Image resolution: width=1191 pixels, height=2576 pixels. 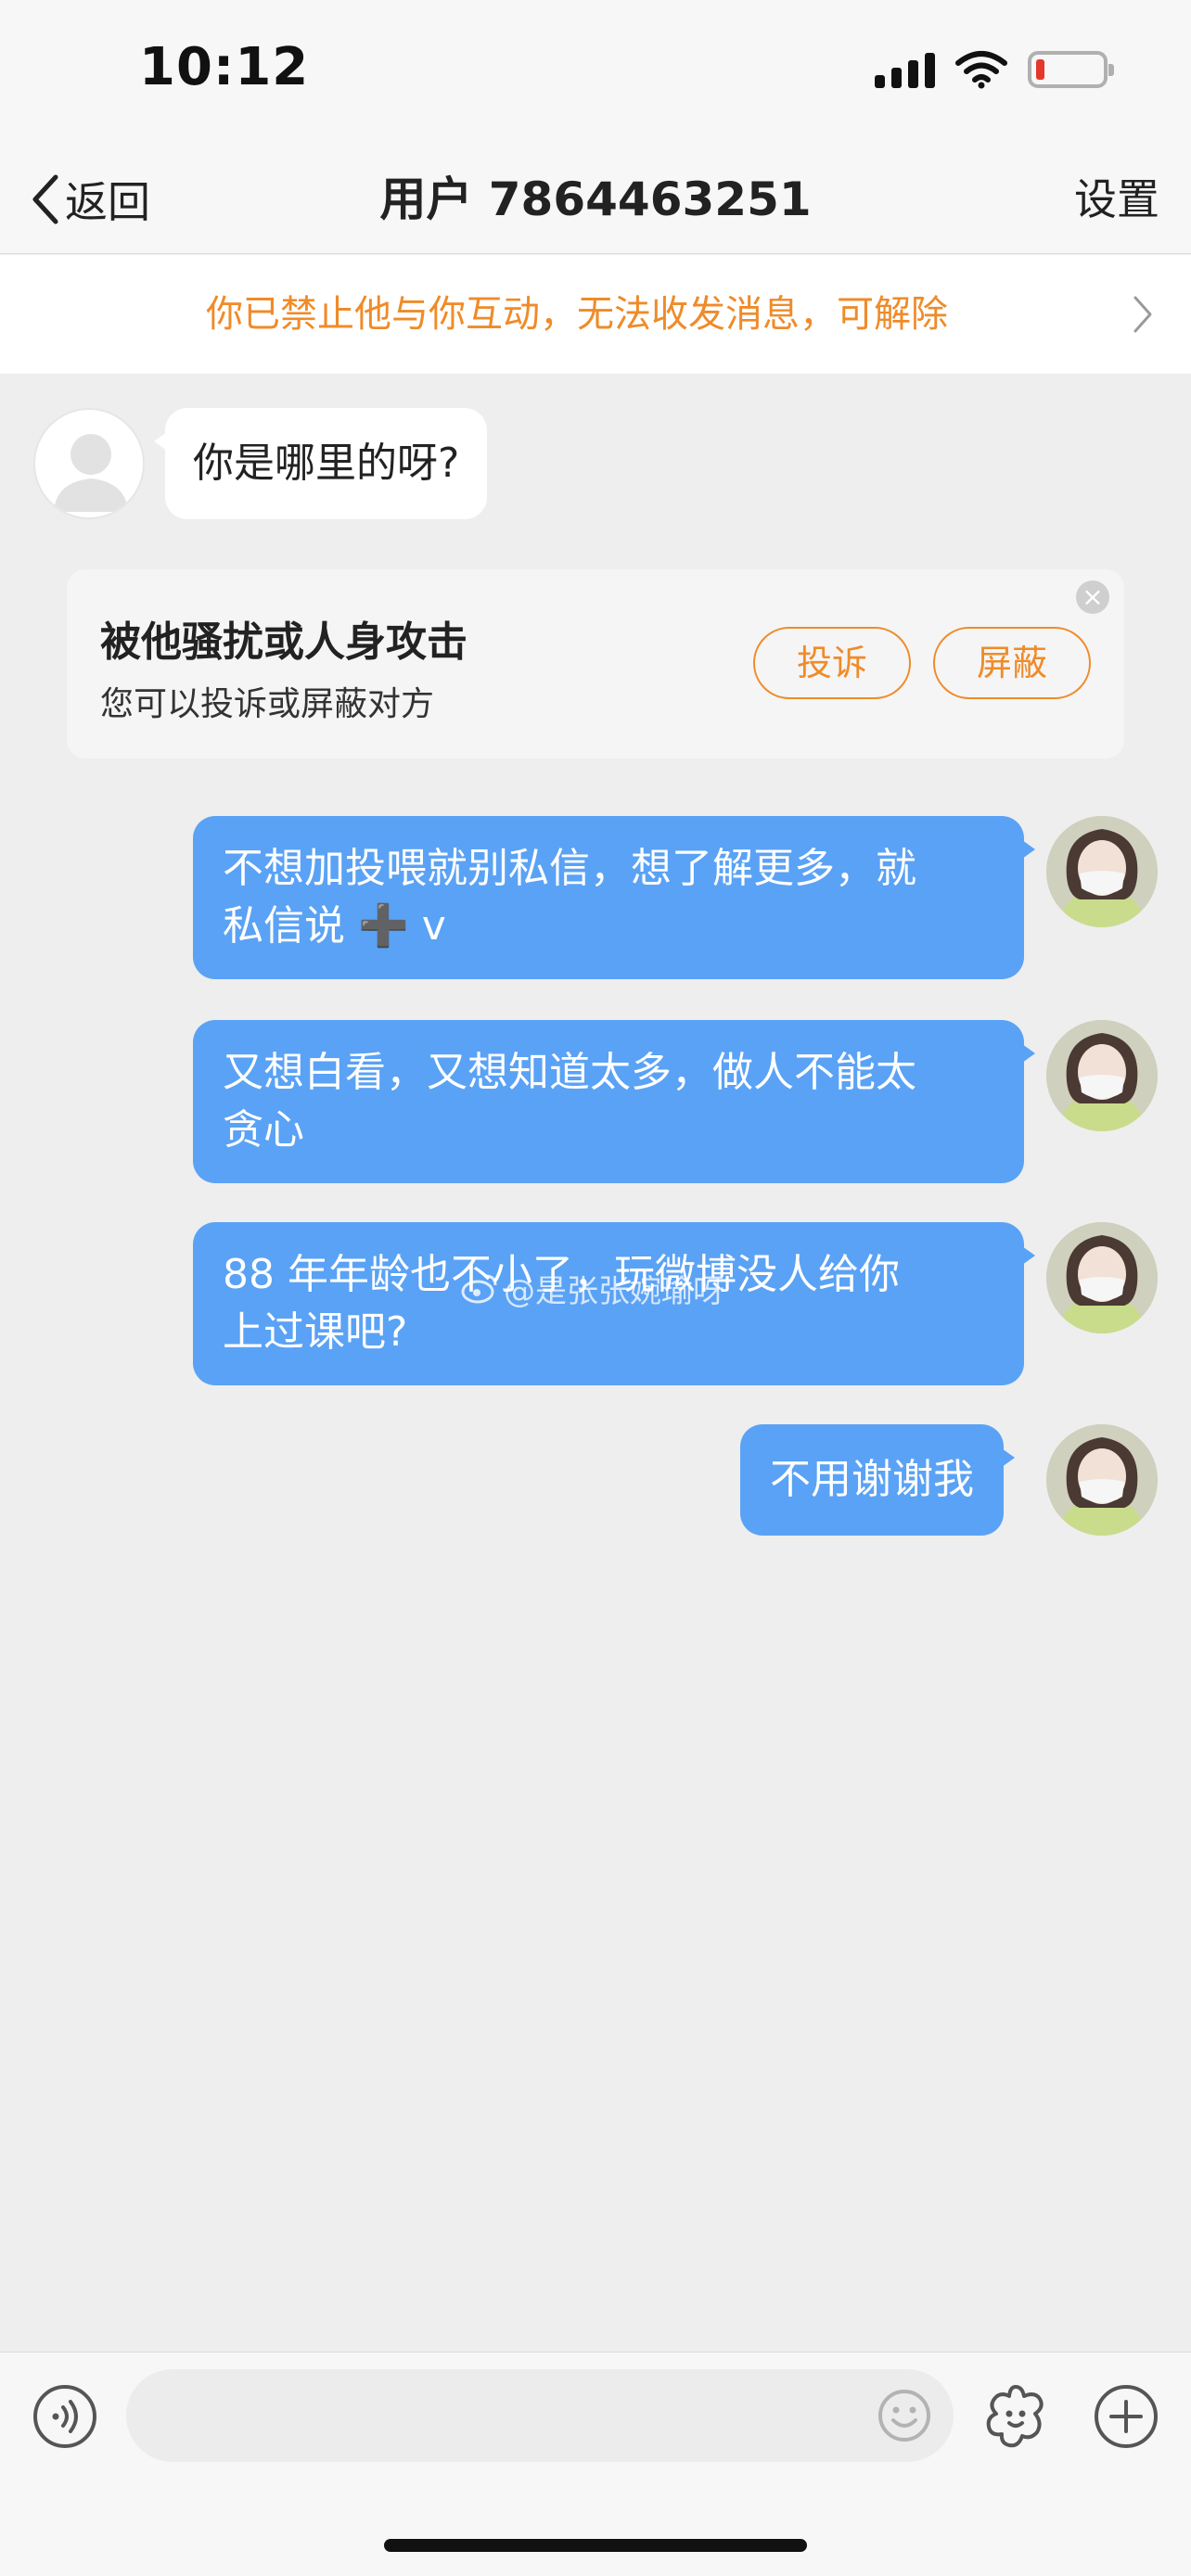 What do you see at coordinates (577, 314) in the screenshot?
I see `block-notice-text: 你已禁止他与你互动，无法收发消息，可解除` at bounding box center [577, 314].